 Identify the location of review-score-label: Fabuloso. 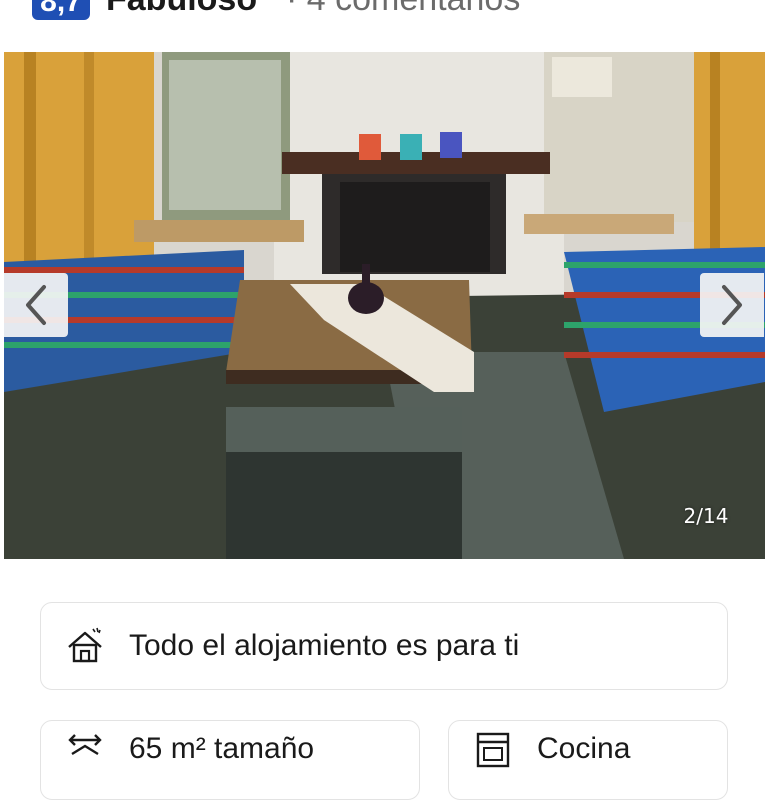
(181, 9).